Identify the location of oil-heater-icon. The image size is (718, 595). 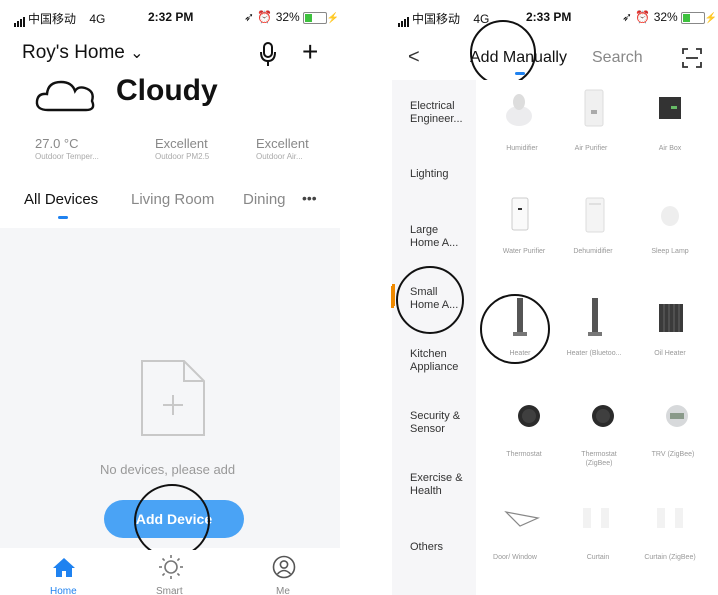
(671, 318).